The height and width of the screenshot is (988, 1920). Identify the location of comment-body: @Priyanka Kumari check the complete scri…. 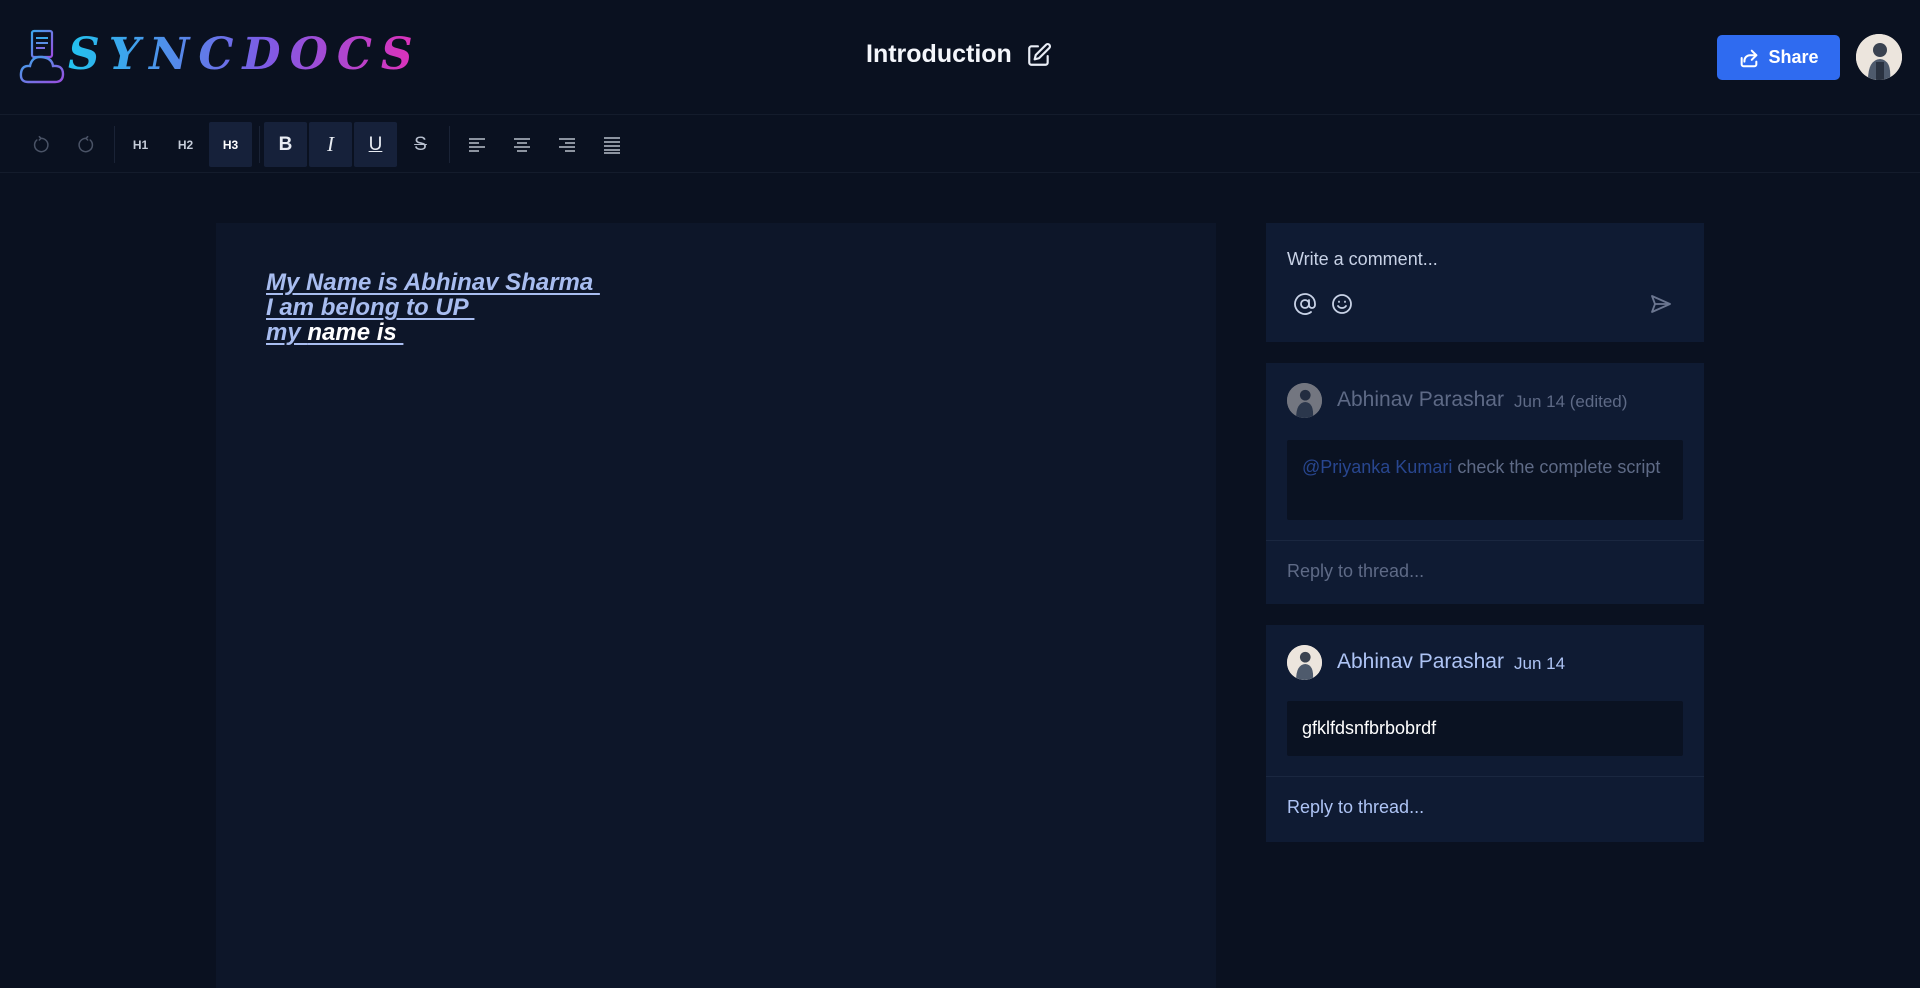
(1485, 480).